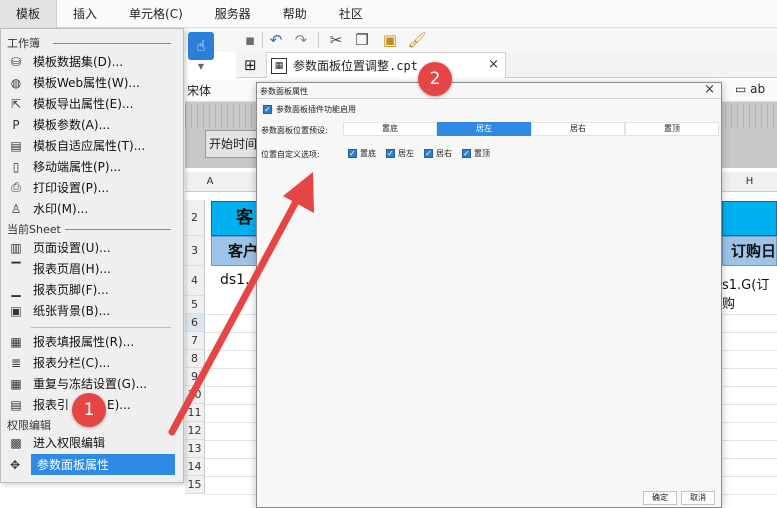 This screenshot has width=777, height=508. What do you see at coordinates (16, 166) in the screenshot?
I see `mobile-icon: ▯` at bounding box center [16, 166].